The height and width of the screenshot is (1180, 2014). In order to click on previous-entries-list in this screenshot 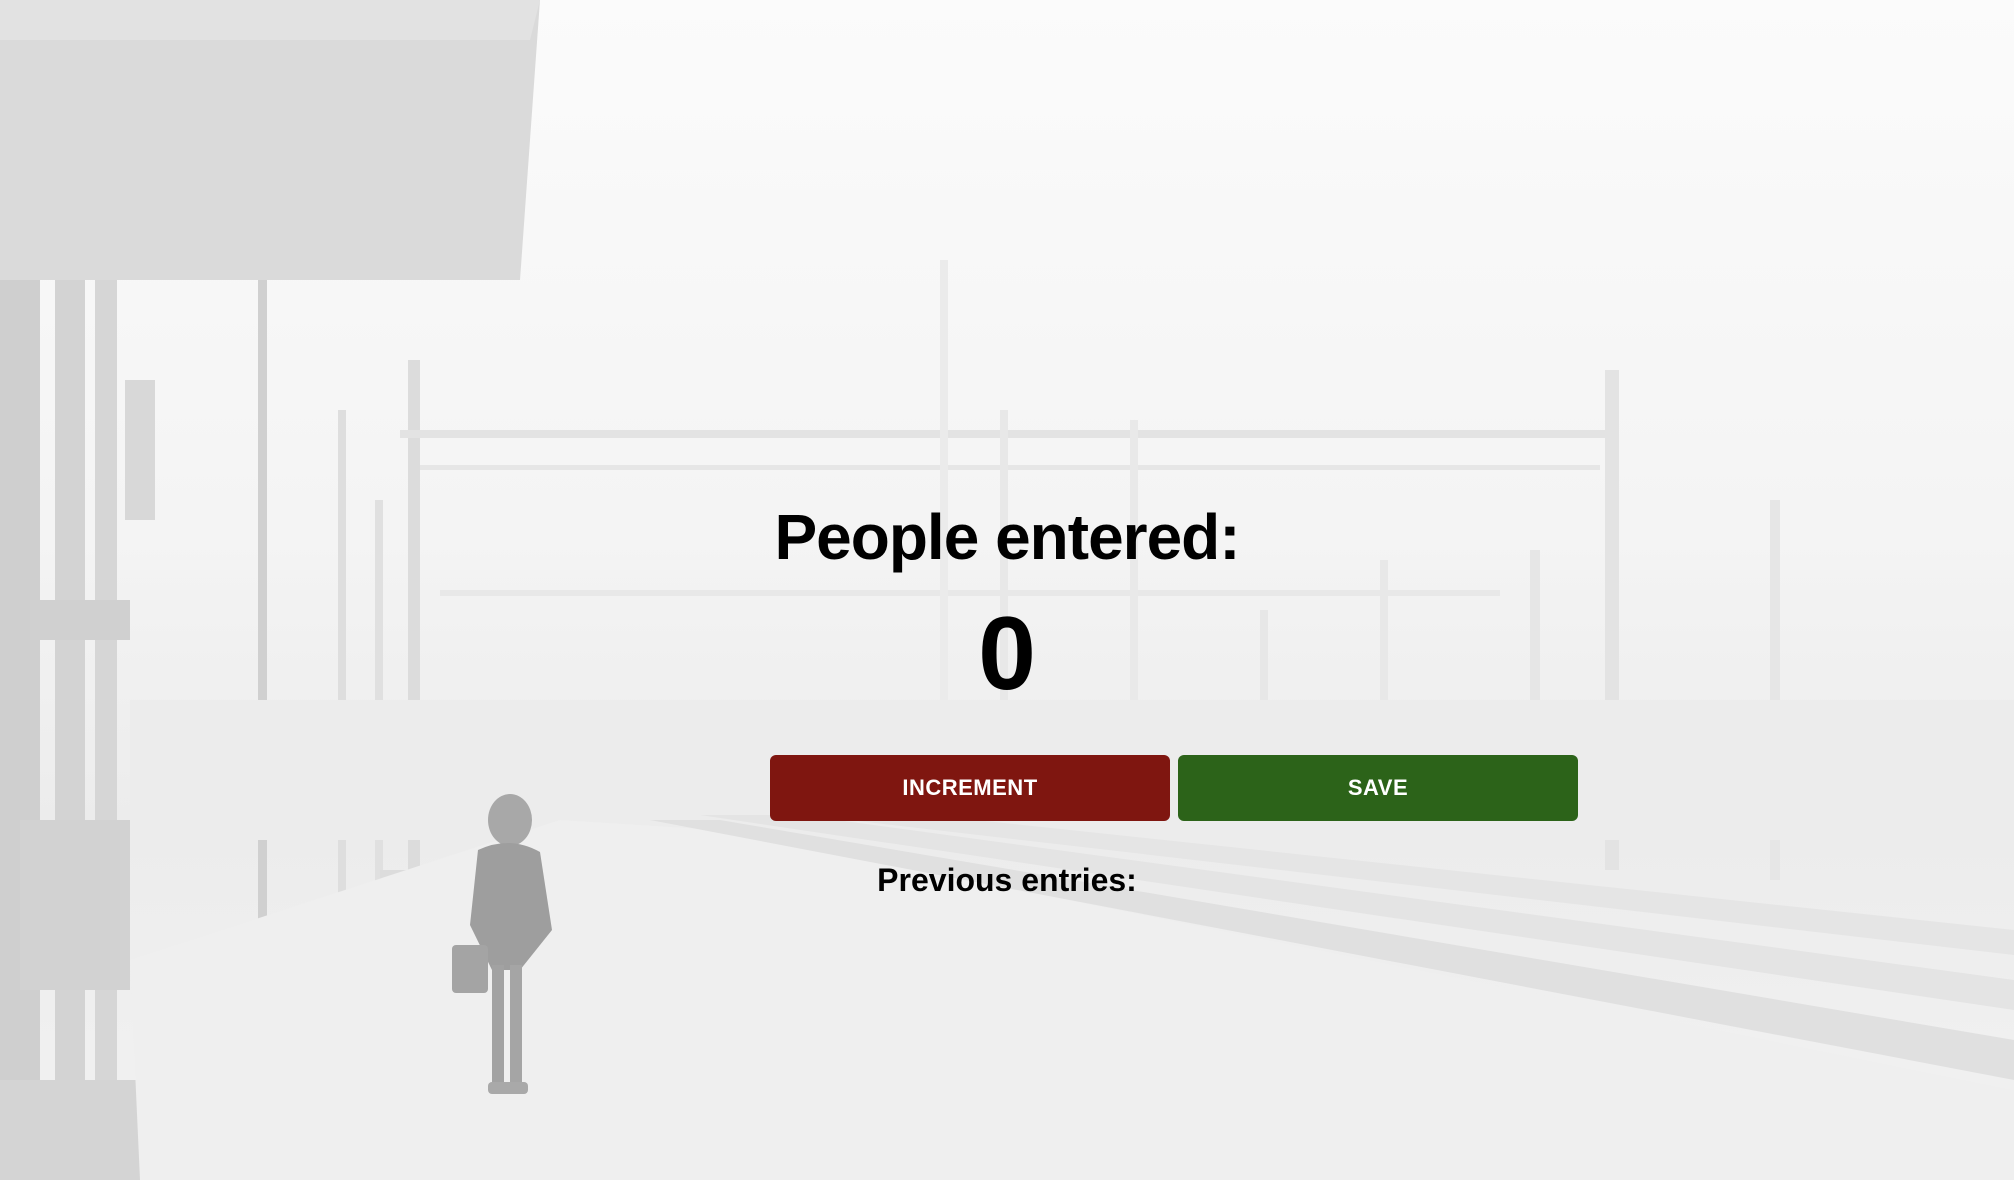, I will do `click(1007, 915)`.